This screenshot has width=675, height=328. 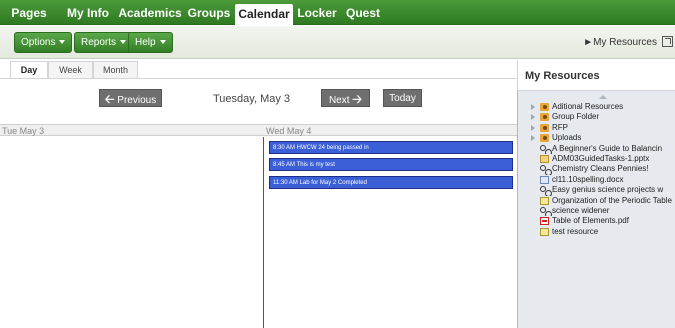 What do you see at coordinates (600, 169) in the screenshot?
I see `resource-label: Chemistry Cleans Pennies!` at bounding box center [600, 169].